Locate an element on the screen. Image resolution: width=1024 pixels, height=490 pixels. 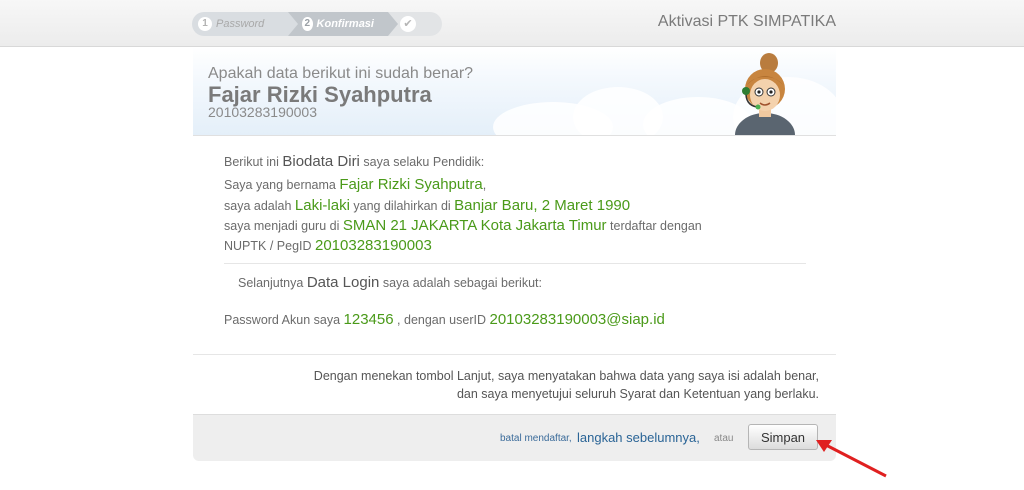
step-number: 1 is located at coordinates (205, 24).